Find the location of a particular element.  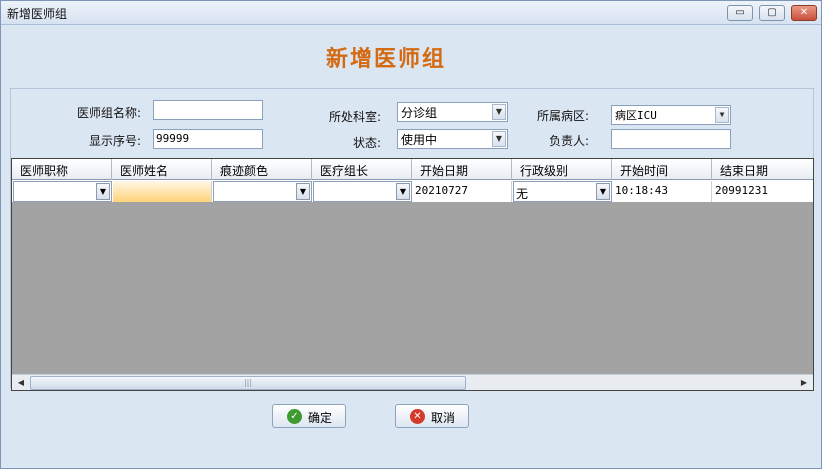

table-row: ▼ ▼ ▼ 20210727 无 ▼ 10:18:43 20991231 is located at coordinates (412, 191).